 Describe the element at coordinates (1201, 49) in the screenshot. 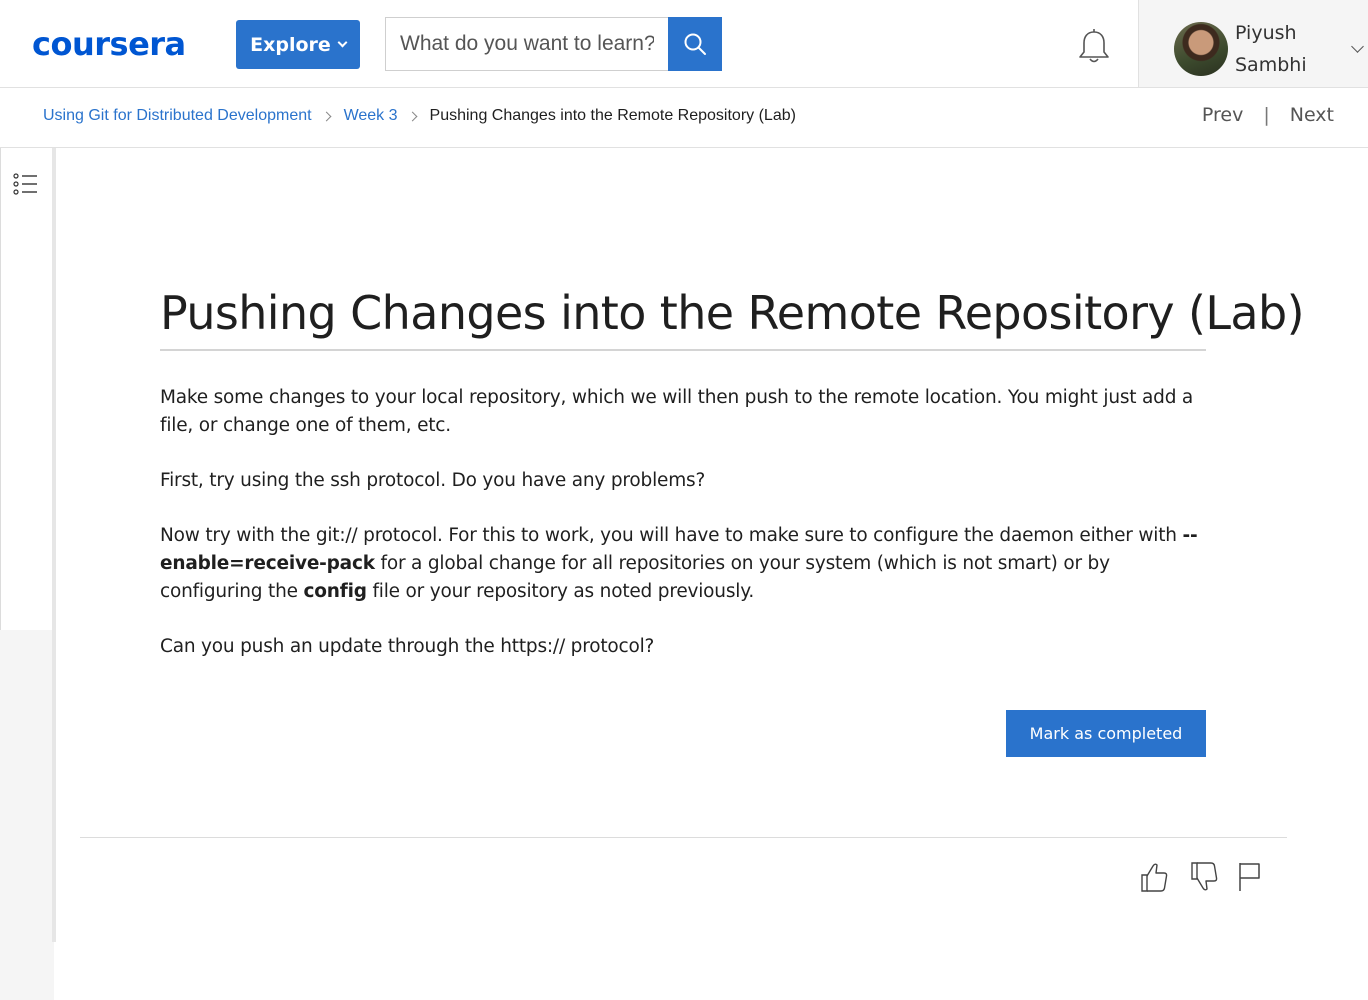

I see `avatar` at that location.